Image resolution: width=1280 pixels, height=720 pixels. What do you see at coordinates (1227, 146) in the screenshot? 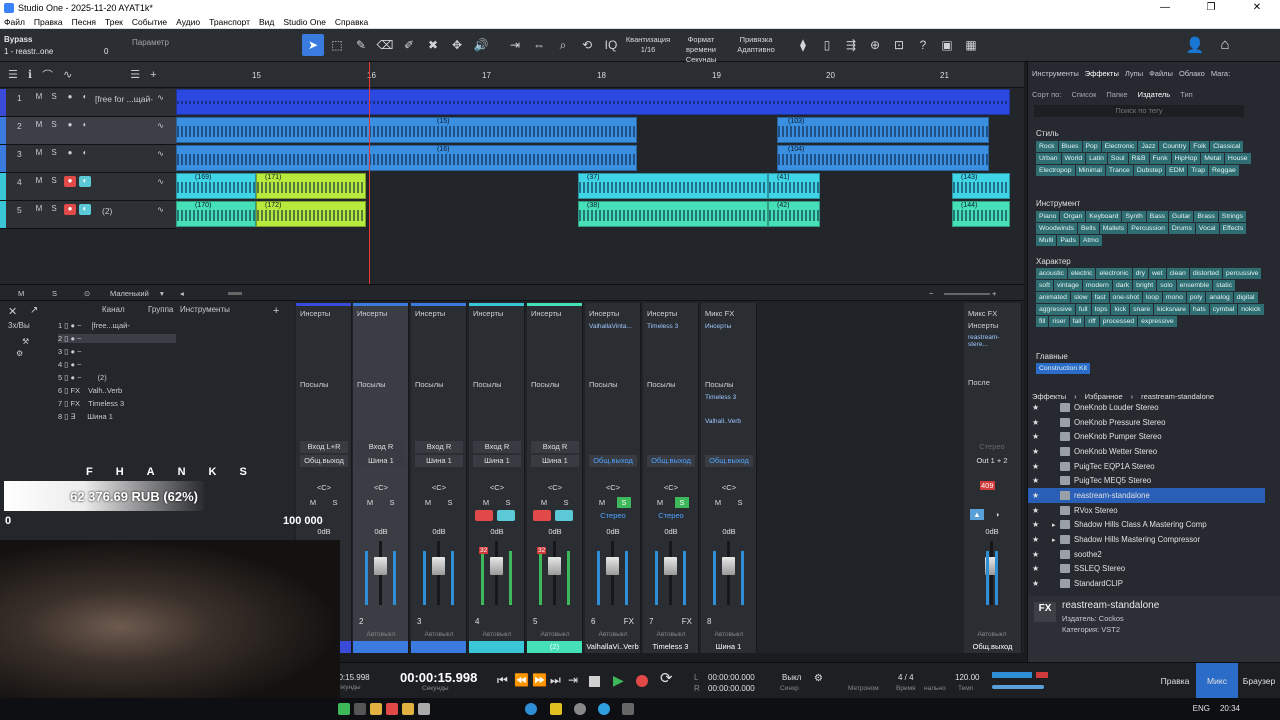
I see `tag-style: Classical` at bounding box center [1227, 146].